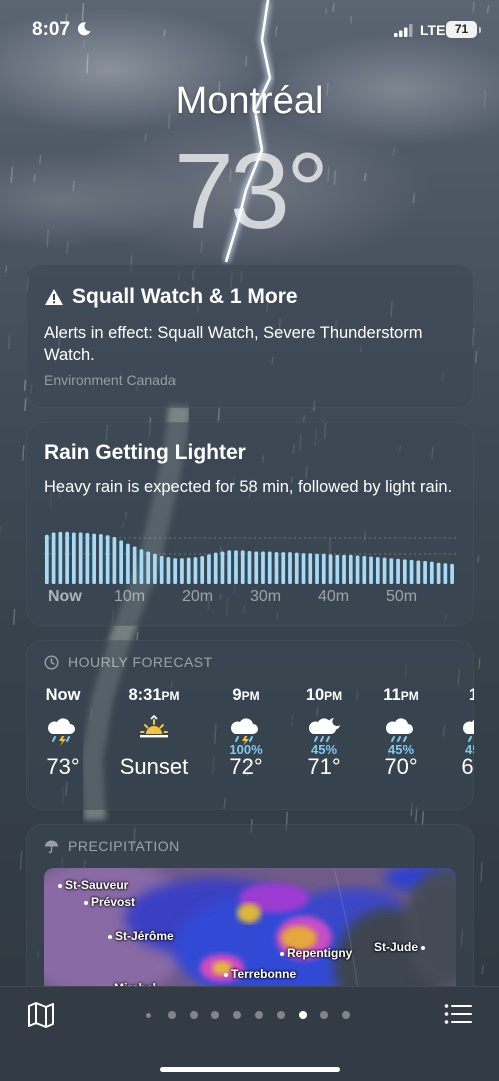  Describe the element at coordinates (197, 597) in the screenshot. I see `rain-axis-label: 20m` at that location.